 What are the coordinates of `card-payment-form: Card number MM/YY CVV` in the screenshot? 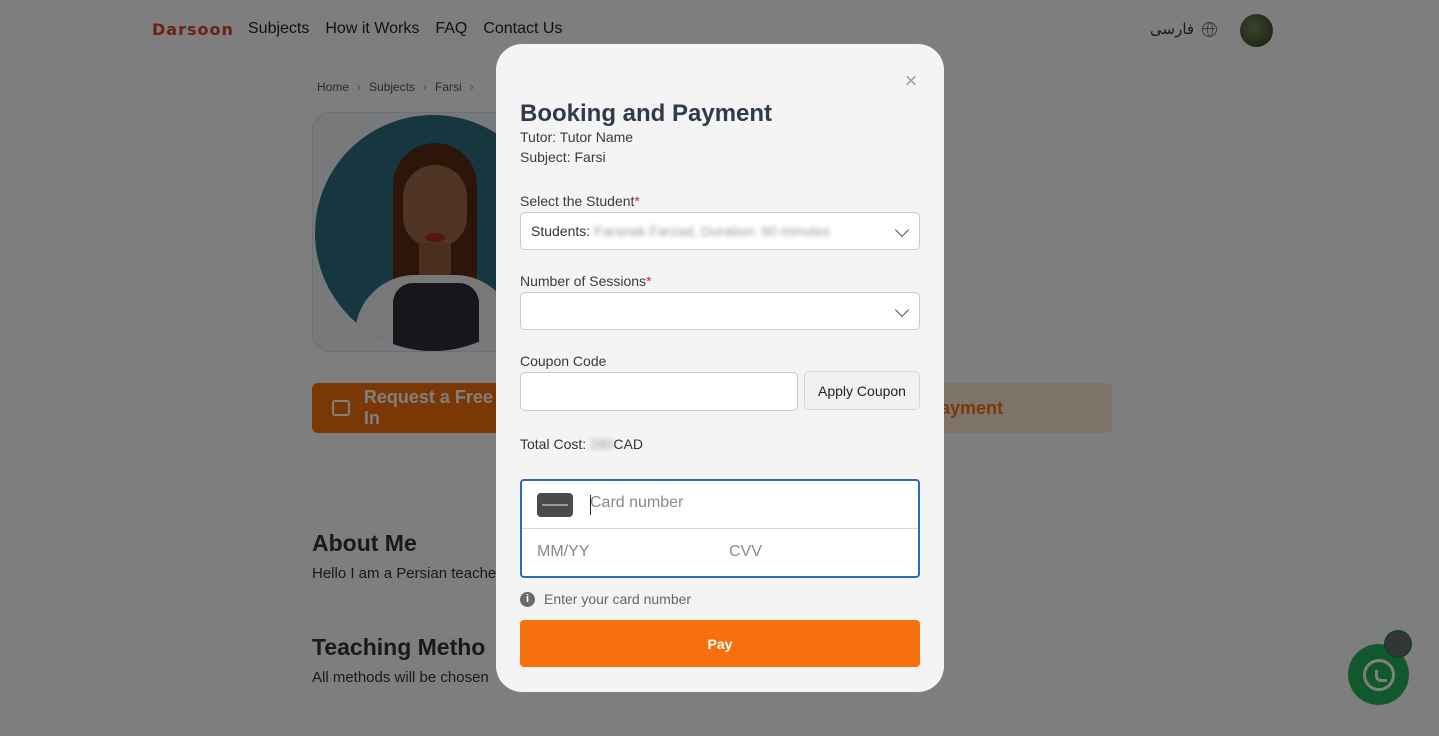 It's located at (720, 528).